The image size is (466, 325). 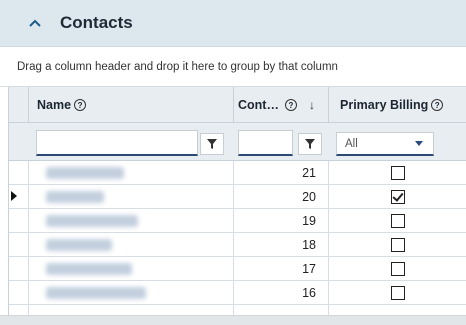 I want to click on column-header-primary-billing: Primary Billing ?, so click(x=397, y=105).